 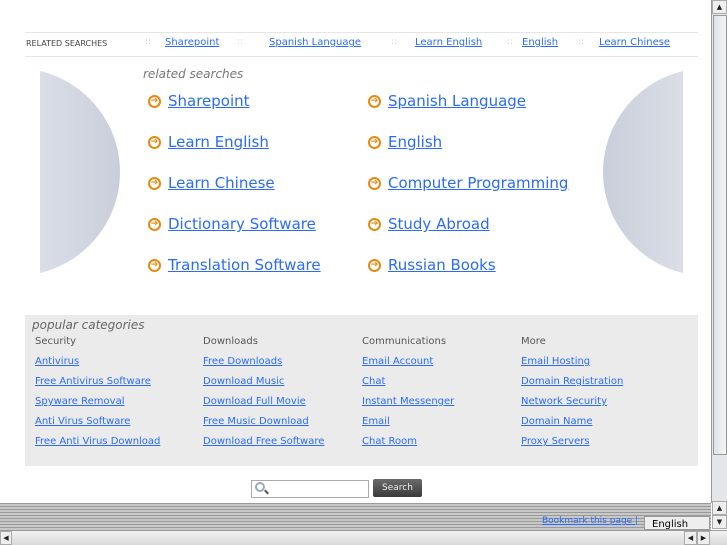 What do you see at coordinates (572, 406) in the screenshot?
I see `category-link: Network Security` at bounding box center [572, 406].